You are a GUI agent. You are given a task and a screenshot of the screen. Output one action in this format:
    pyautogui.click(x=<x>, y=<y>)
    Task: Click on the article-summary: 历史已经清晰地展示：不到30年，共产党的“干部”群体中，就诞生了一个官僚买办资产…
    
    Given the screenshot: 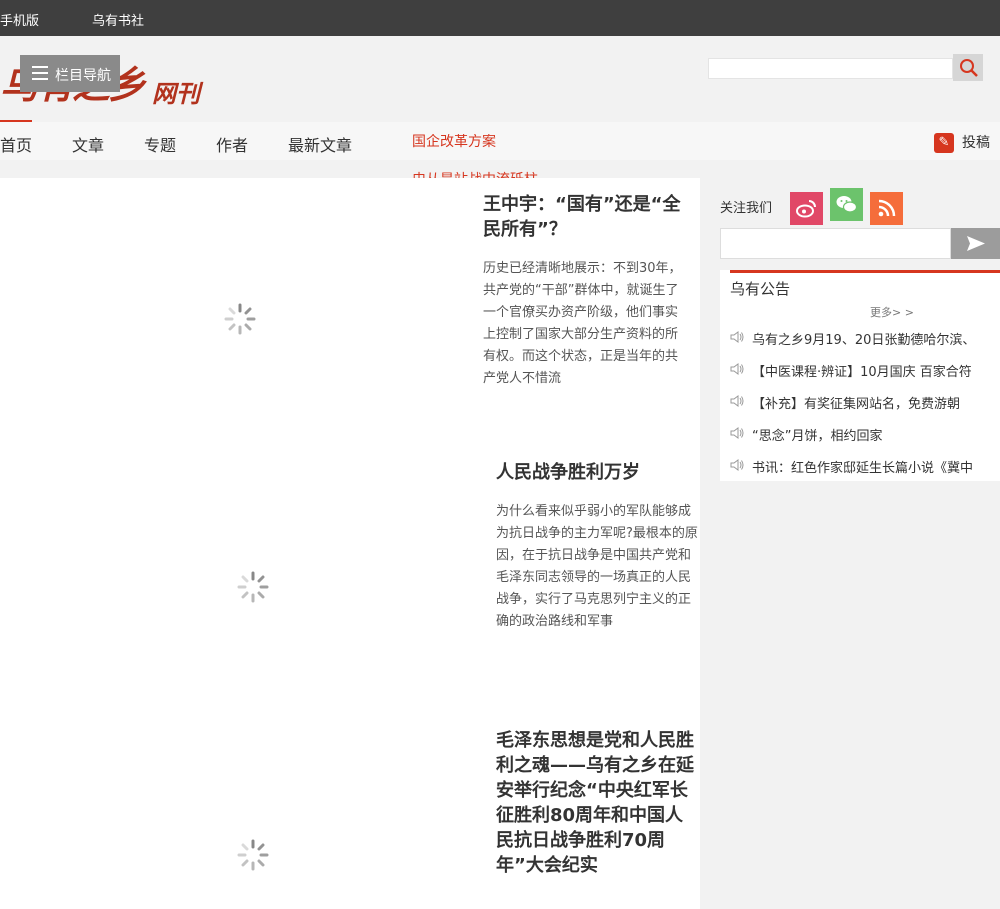 What is the action you would take?
    pyautogui.click(x=582, y=323)
    